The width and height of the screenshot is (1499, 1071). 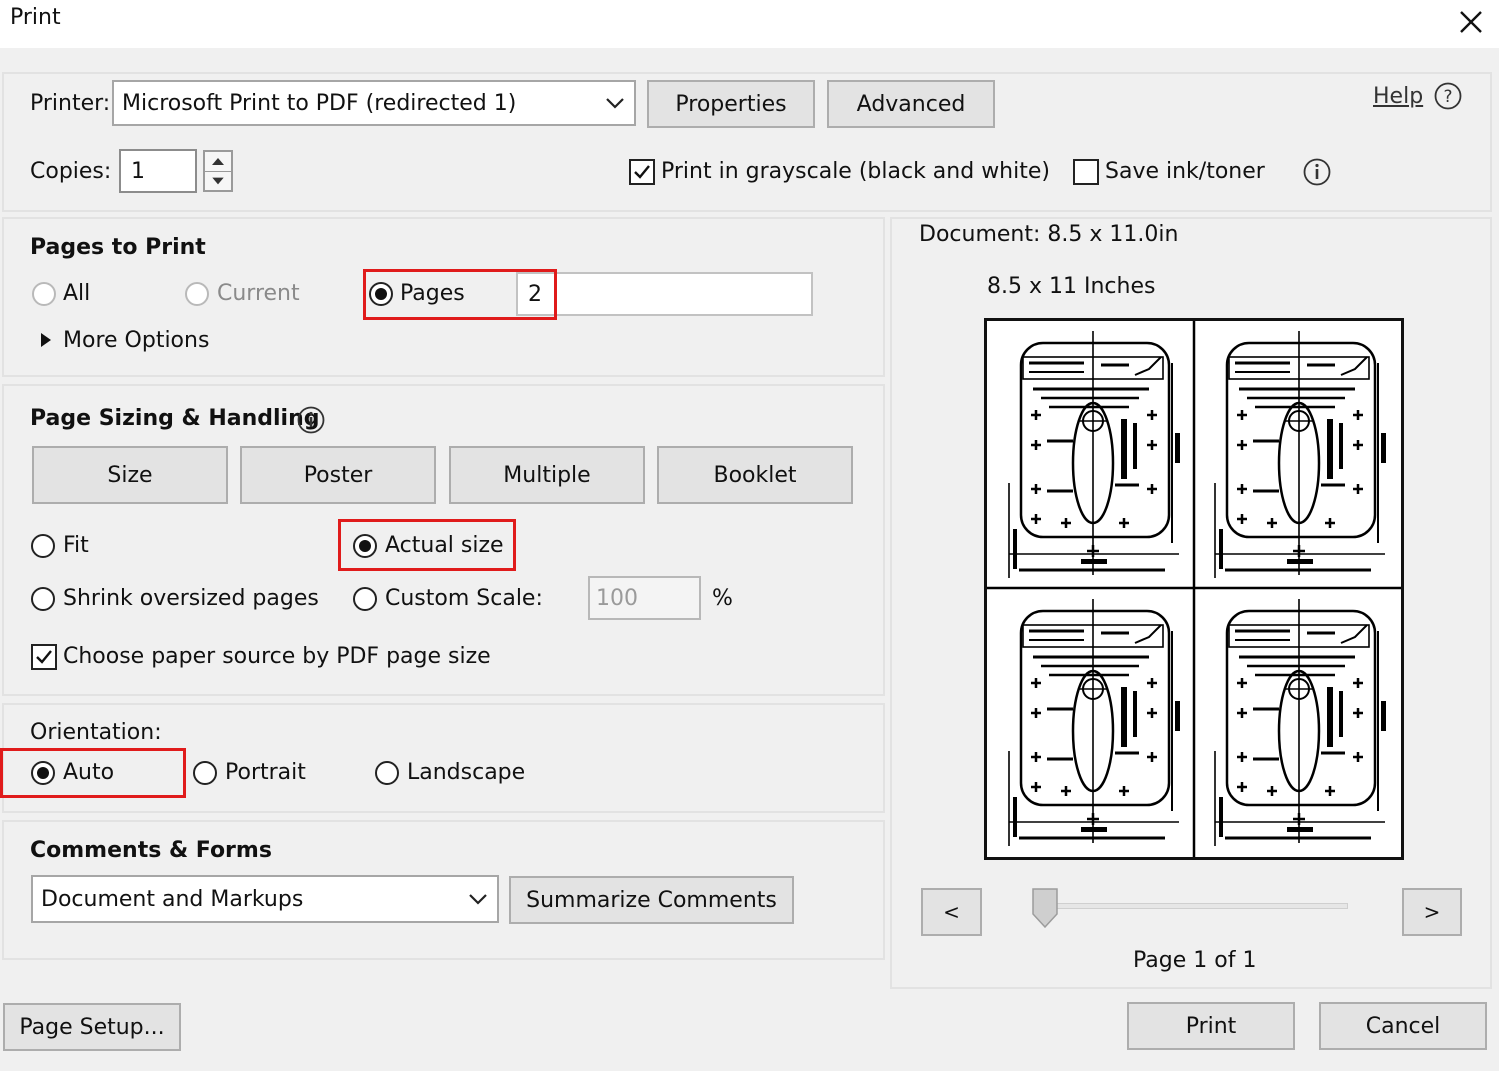 What do you see at coordinates (466, 773) in the screenshot?
I see `radio-landscape-label: Landscape` at bounding box center [466, 773].